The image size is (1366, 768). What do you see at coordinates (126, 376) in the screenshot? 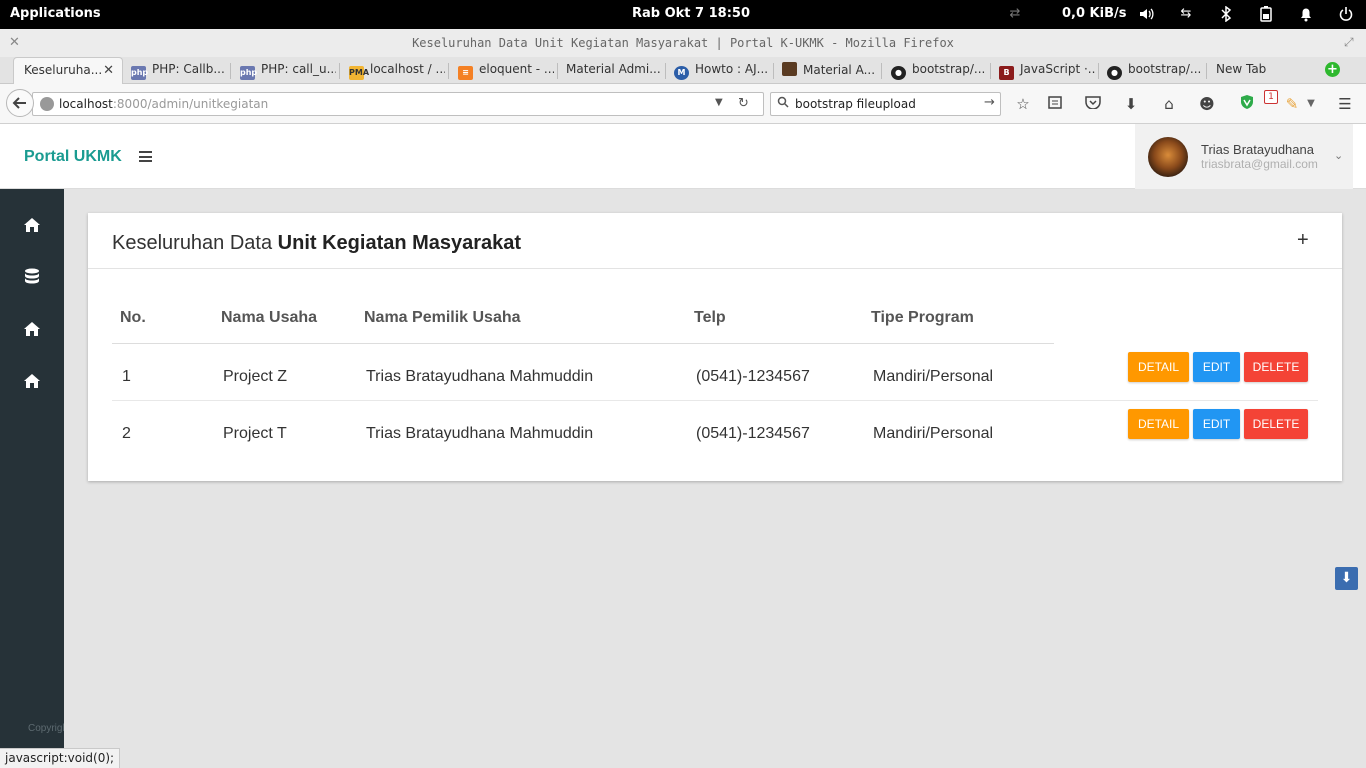
I see `cell-no: 1` at bounding box center [126, 376].